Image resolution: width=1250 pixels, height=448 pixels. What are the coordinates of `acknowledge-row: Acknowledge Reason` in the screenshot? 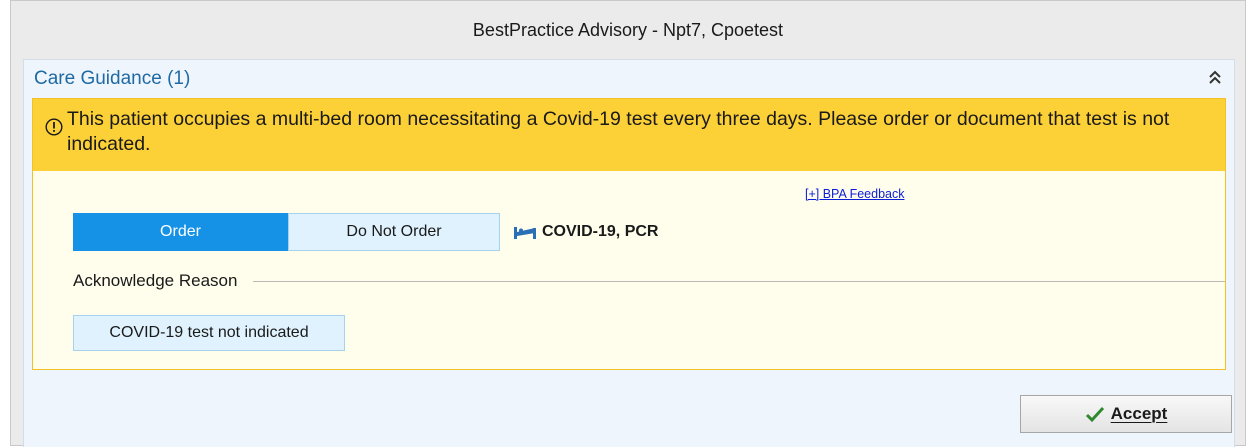 It's located at (649, 281).